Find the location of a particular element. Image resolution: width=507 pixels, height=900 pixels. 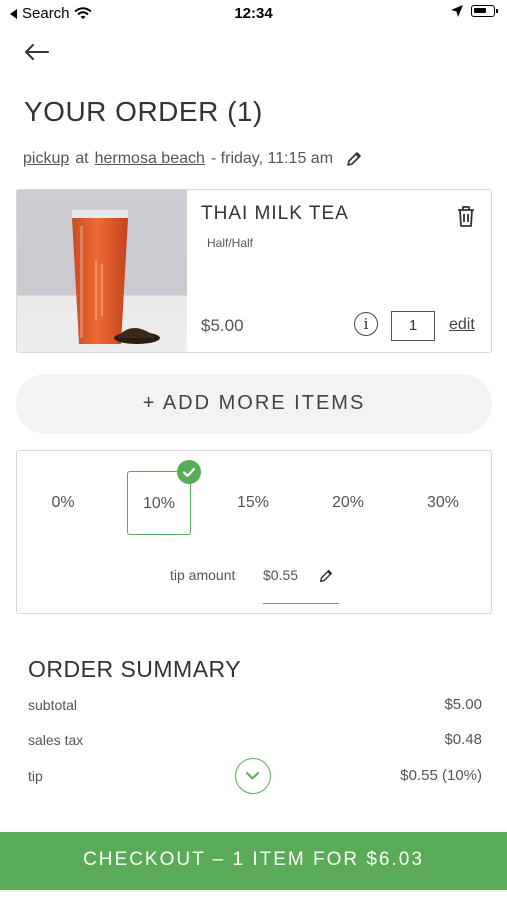

tip-amount-value: $0.55 is located at coordinates (280, 575).